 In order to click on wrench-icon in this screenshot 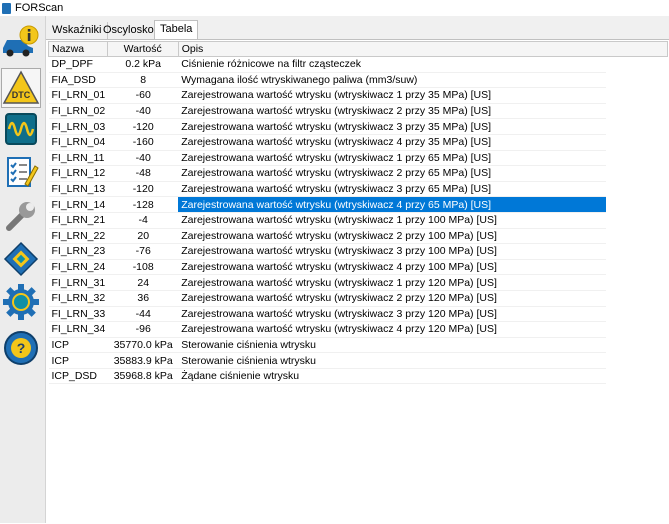, I will do `click(20, 216)`.